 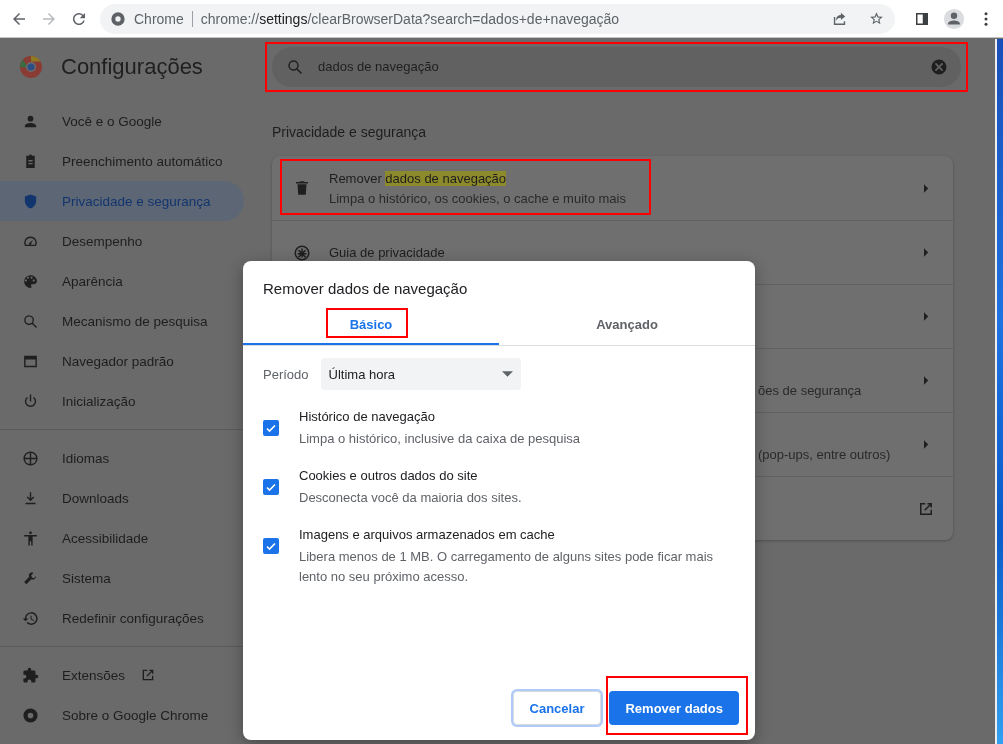 What do you see at coordinates (371, 325) in the screenshot?
I see `tab: Básico` at bounding box center [371, 325].